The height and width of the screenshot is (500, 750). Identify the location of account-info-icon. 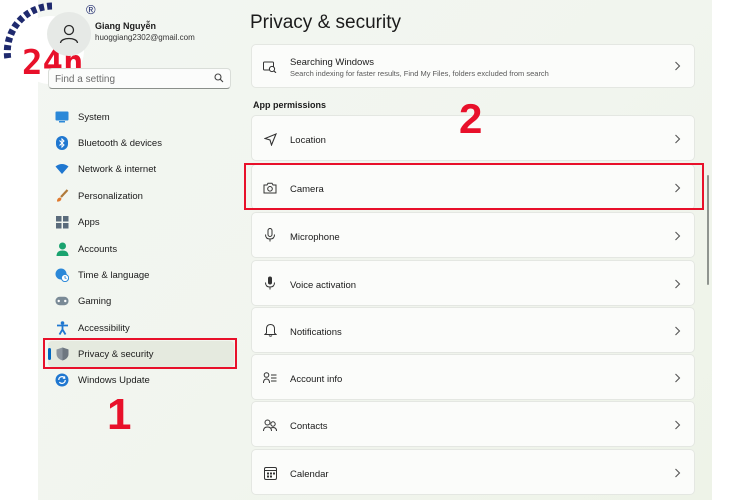
(270, 378).